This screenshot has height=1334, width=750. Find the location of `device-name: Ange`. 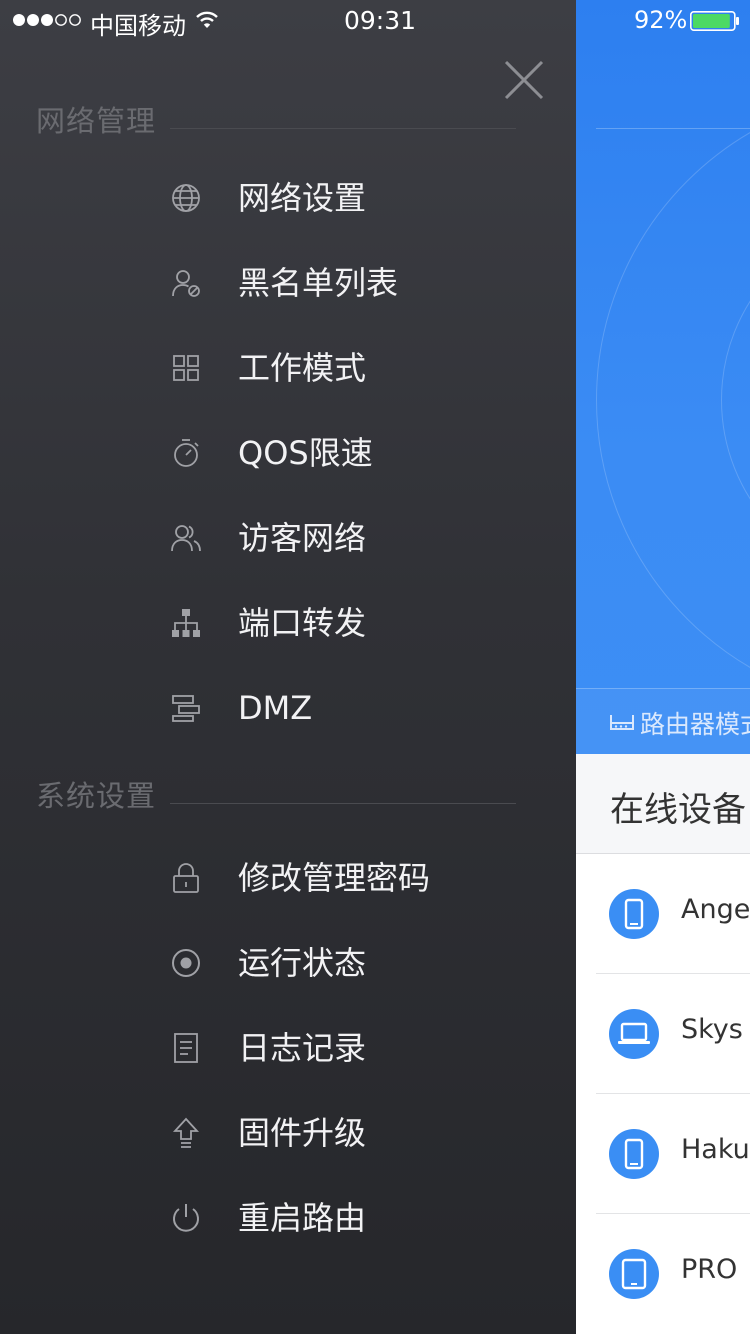

device-name: Ange is located at coordinates (715, 909).